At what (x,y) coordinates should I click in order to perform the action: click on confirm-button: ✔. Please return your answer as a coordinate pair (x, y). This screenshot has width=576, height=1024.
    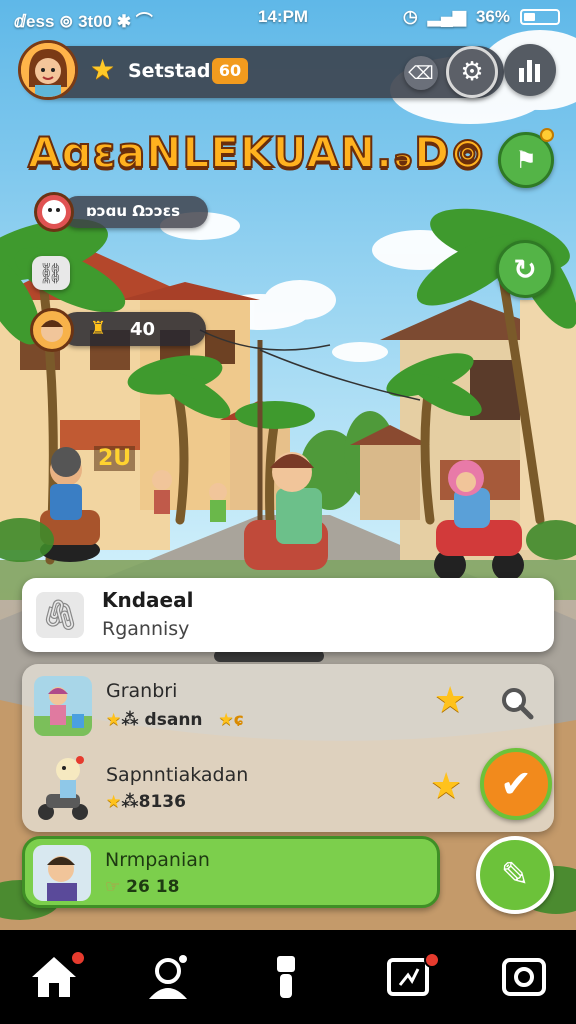
    Looking at the image, I should click on (516, 784).